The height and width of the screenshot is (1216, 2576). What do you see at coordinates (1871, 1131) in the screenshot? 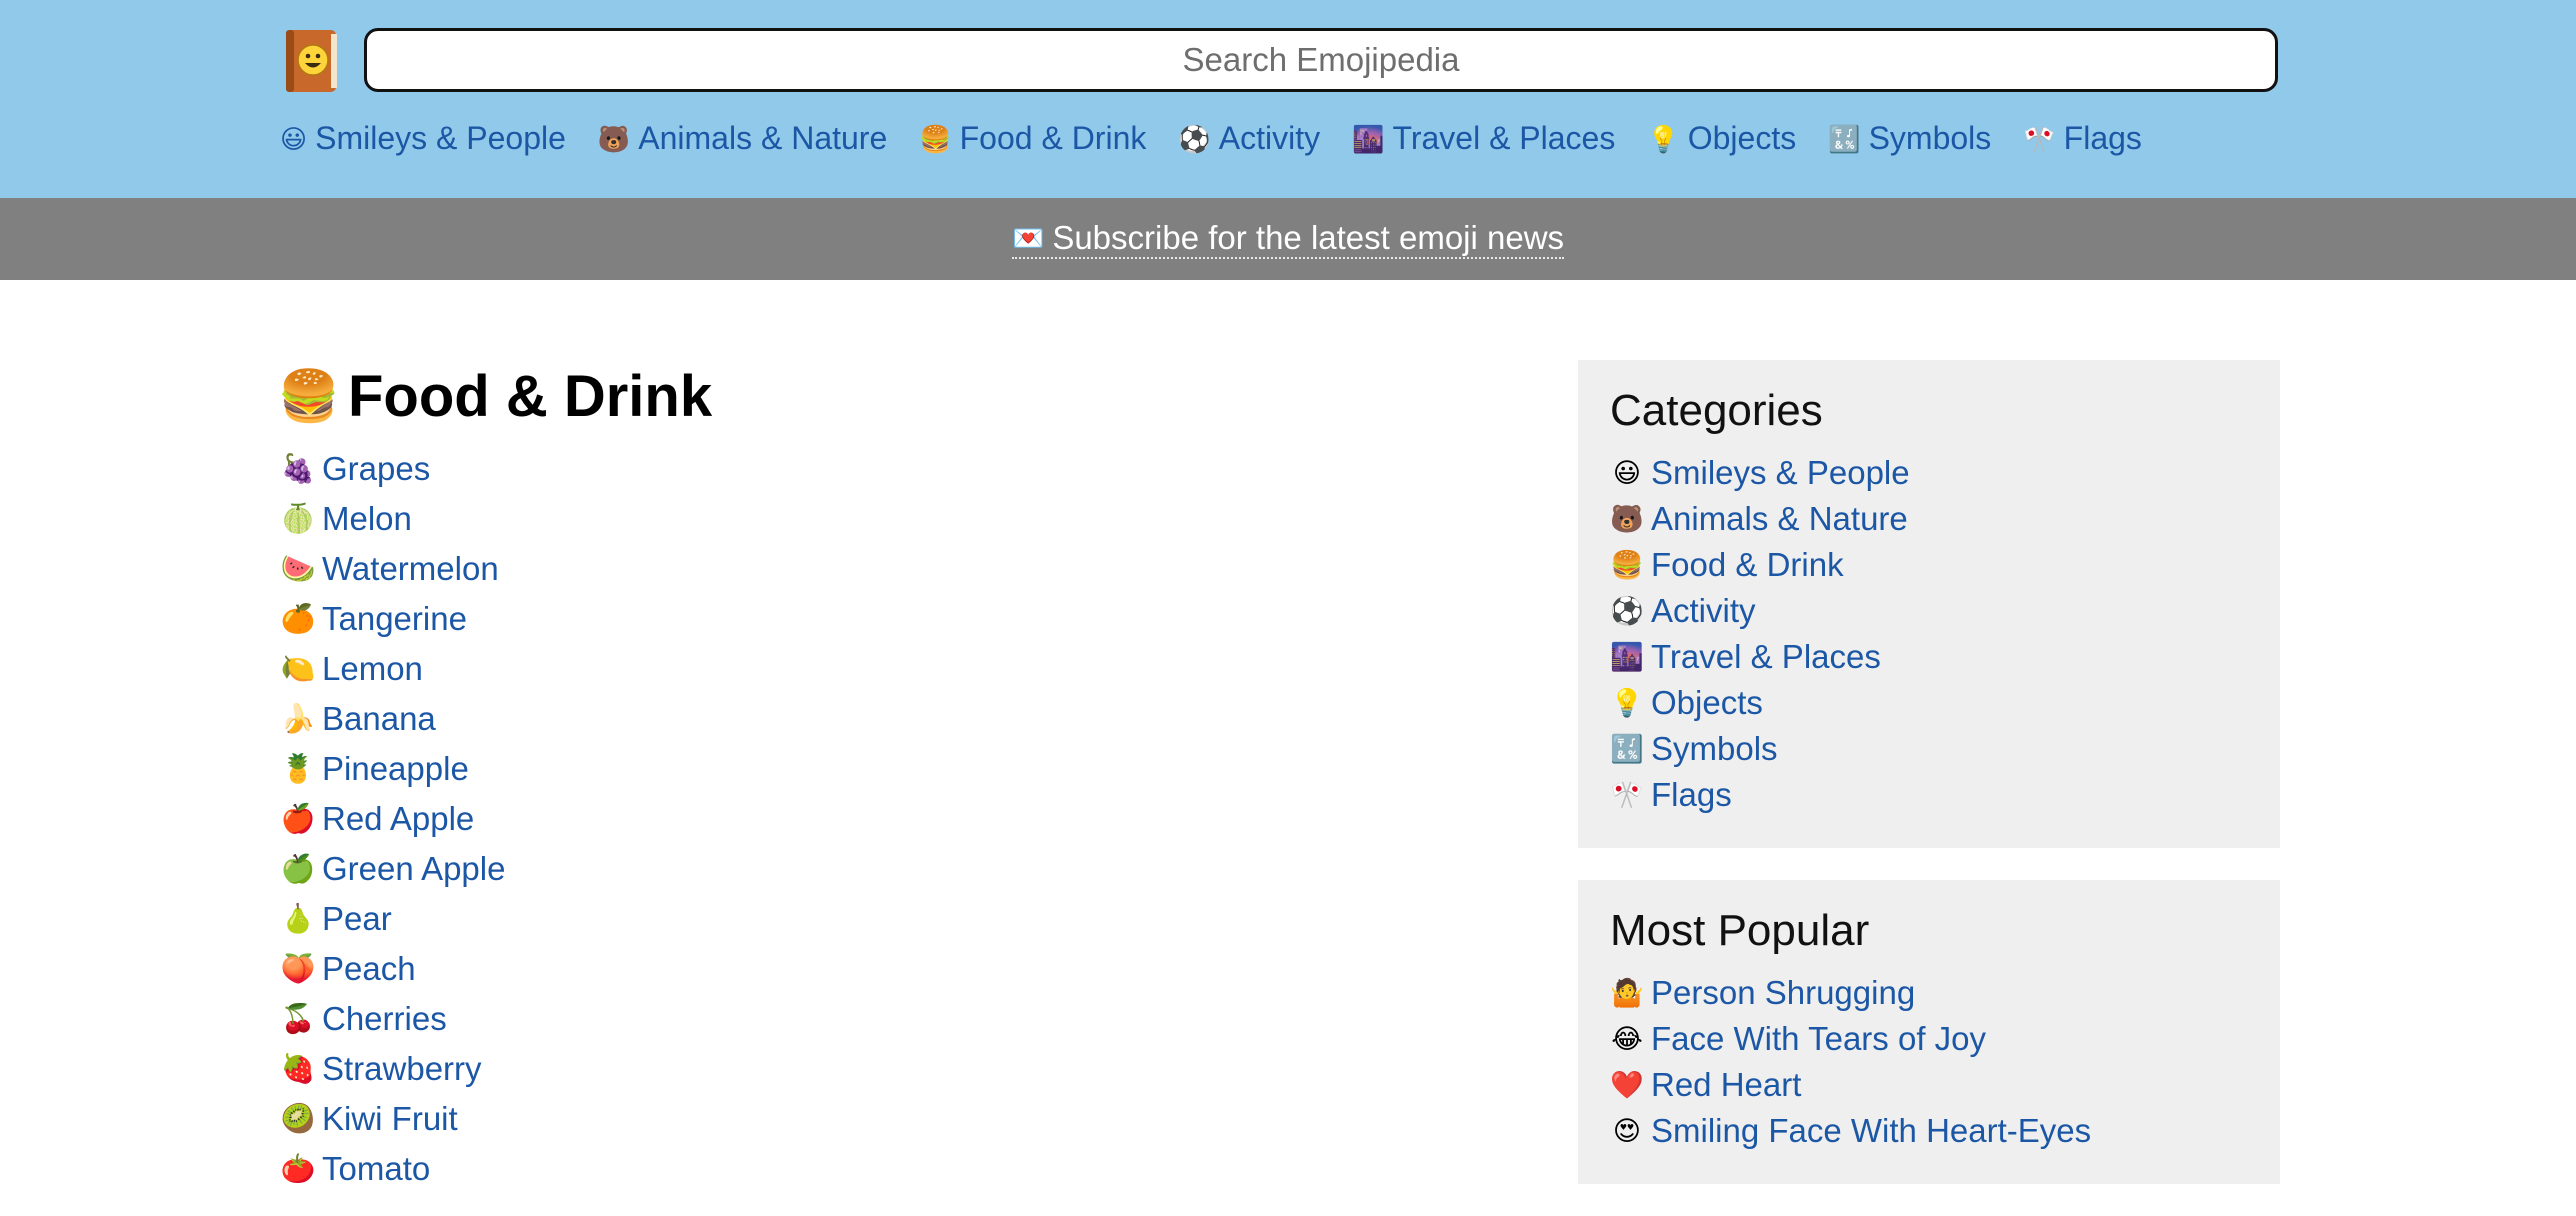
I see `popular-link-smiling-face-with-heart-eyes: Smiling Face With Heart-Eyes` at bounding box center [1871, 1131].